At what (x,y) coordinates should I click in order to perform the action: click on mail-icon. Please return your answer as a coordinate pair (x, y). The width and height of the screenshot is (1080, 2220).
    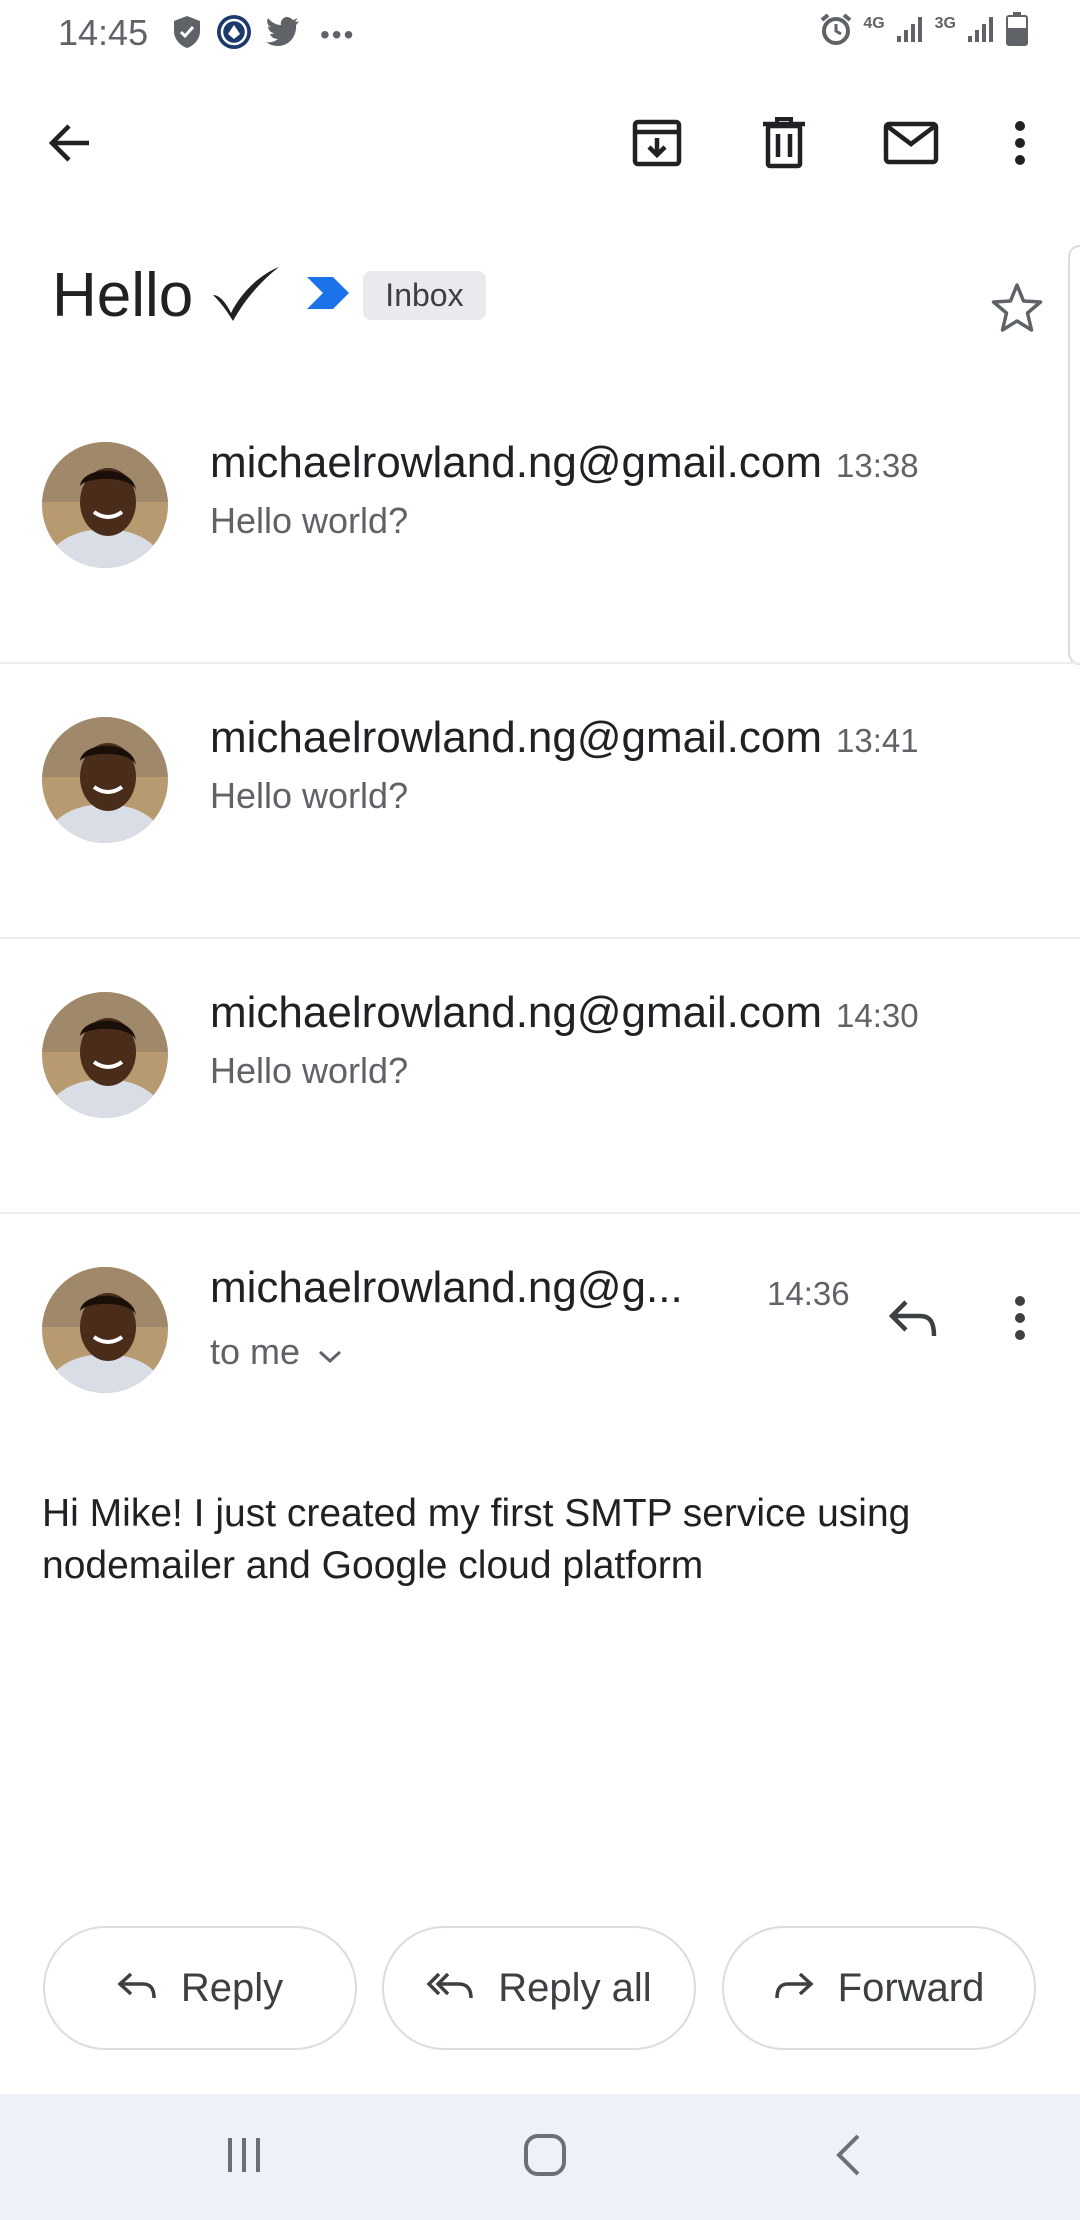
    Looking at the image, I should click on (911, 145).